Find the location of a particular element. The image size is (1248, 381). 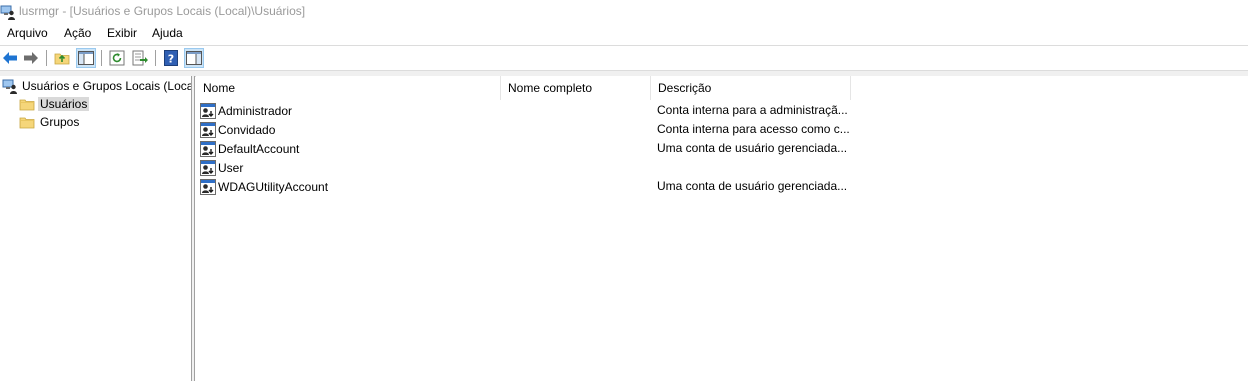

tree-item-usuarios: Usuários is located at coordinates (54, 104).